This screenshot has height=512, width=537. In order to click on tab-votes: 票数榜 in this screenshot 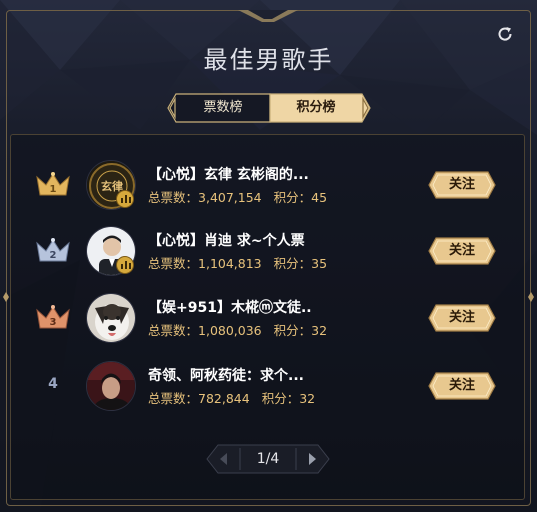, I will do `click(223, 108)`.